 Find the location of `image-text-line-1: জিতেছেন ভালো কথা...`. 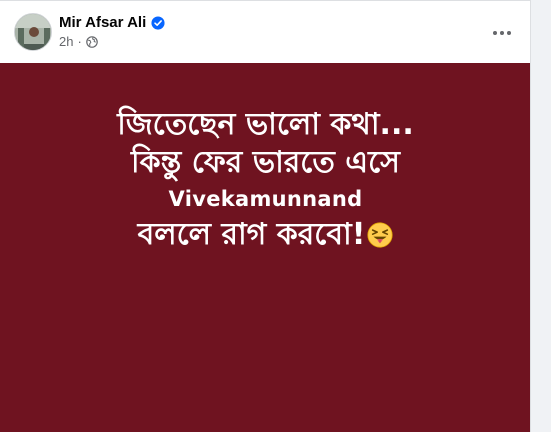

image-text-line-1: জিতেছেন ভালো কথা... is located at coordinates (265, 124).